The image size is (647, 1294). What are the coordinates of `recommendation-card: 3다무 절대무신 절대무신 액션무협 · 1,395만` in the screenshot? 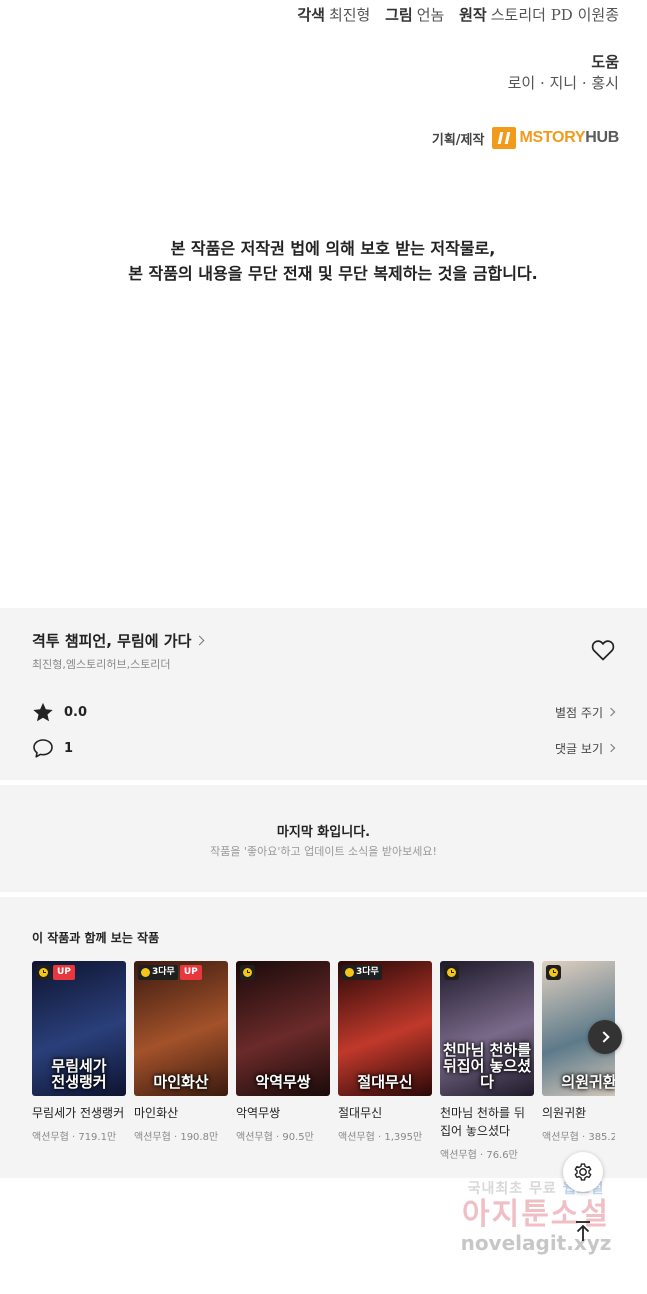 It's located at (385, 1052).